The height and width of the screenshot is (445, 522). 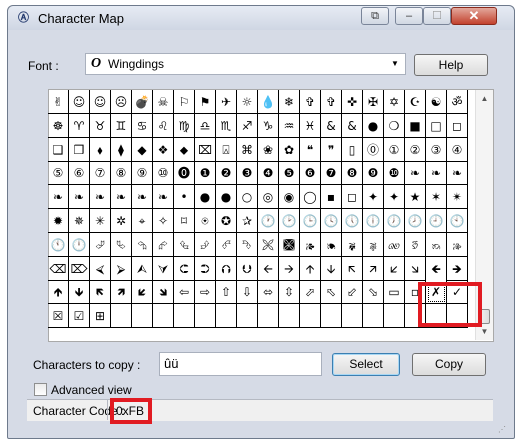 What do you see at coordinates (184, 197) in the screenshot?
I see `character-cell: •` at bounding box center [184, 197].